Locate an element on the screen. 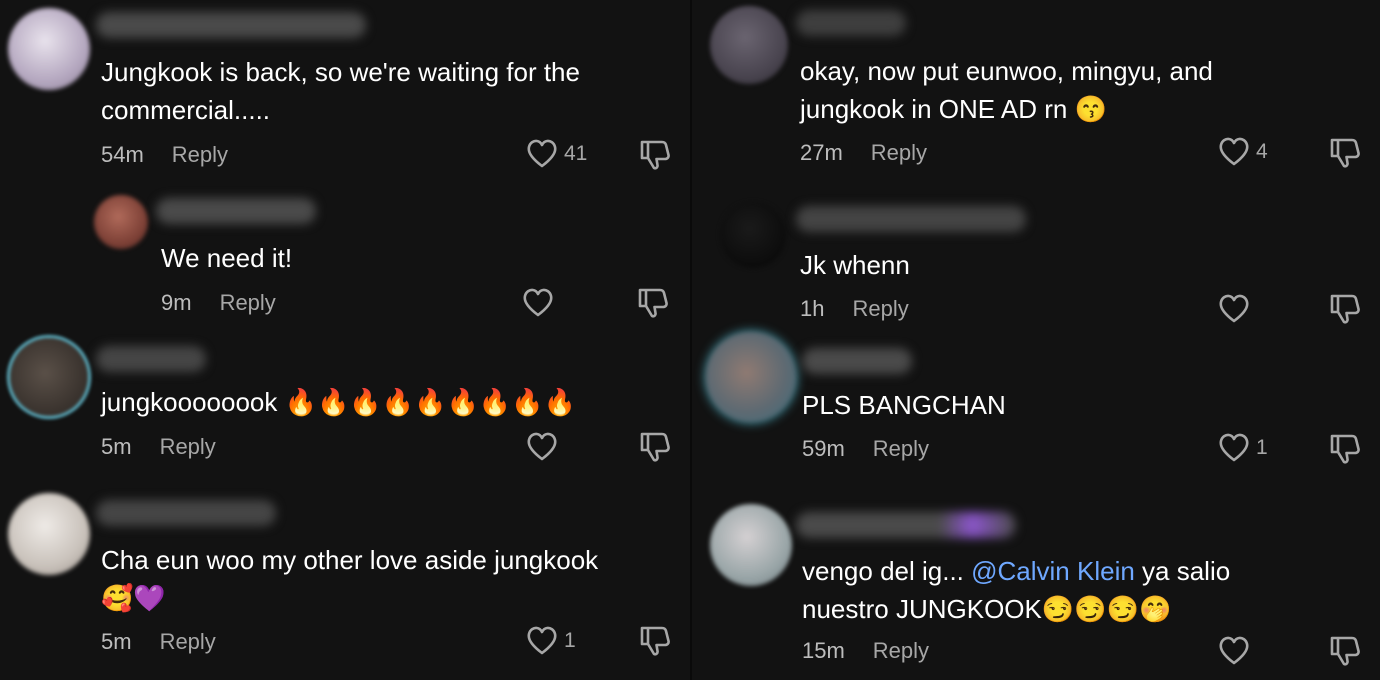 The image size is (1380, 680). like-count: 4 is located at coordinates (1262, 151).